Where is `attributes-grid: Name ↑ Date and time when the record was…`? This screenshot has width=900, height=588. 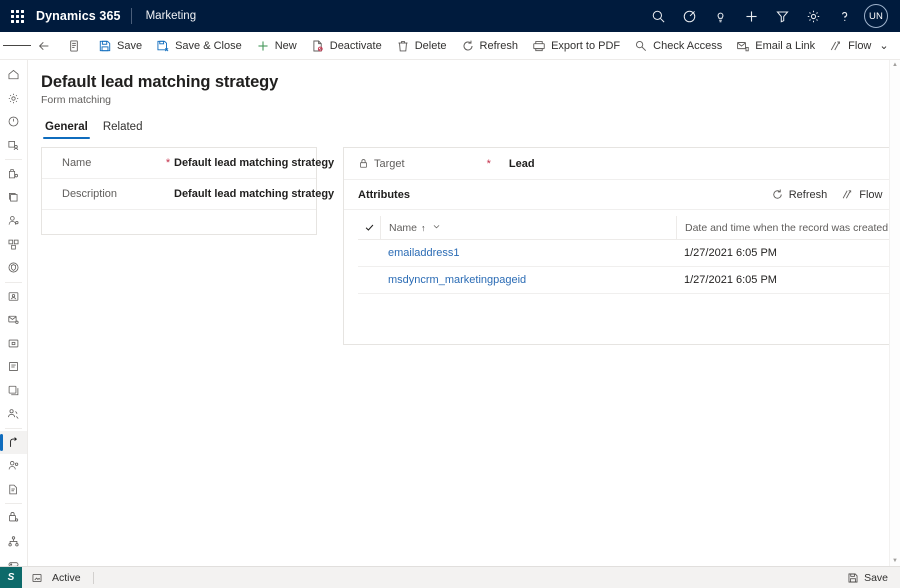 attributes-grid: Name ↑ Date and time when the record was… is located at coordinates (622, 277).